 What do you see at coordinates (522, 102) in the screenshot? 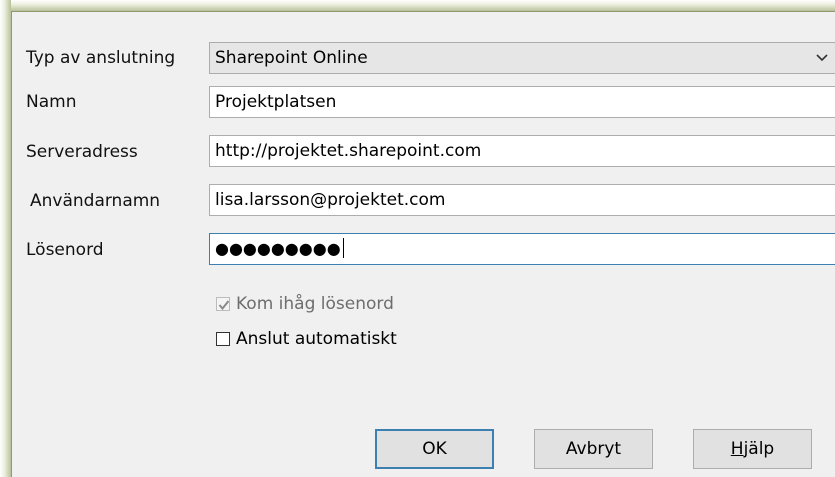
I see `name-field: Projektplatsen` at bounding box center [522, 102].